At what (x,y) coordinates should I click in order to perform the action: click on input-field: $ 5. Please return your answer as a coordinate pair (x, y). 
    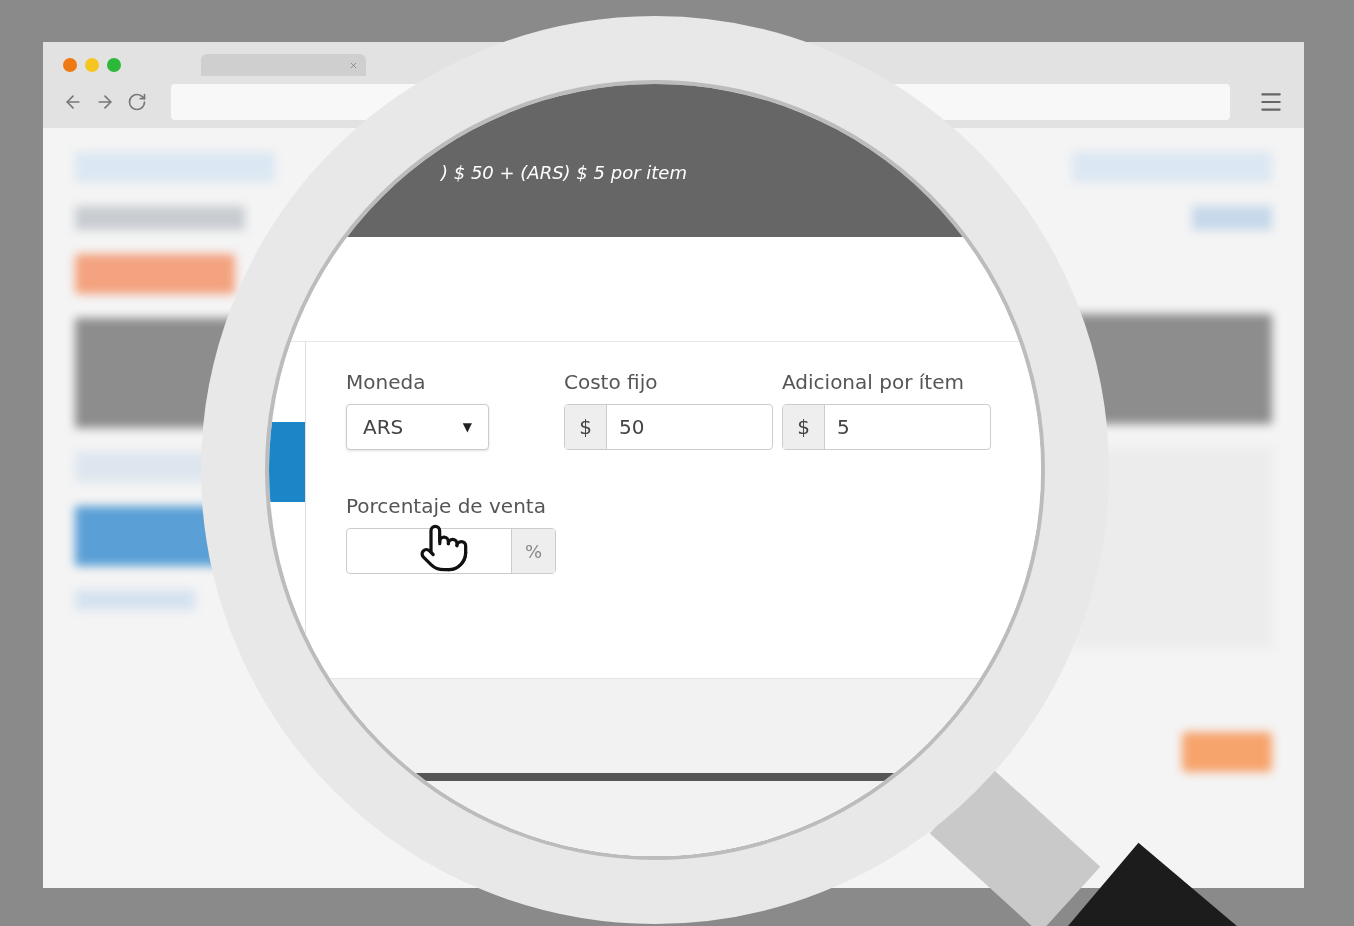
    Looking at the image, I should click on (886, 427).